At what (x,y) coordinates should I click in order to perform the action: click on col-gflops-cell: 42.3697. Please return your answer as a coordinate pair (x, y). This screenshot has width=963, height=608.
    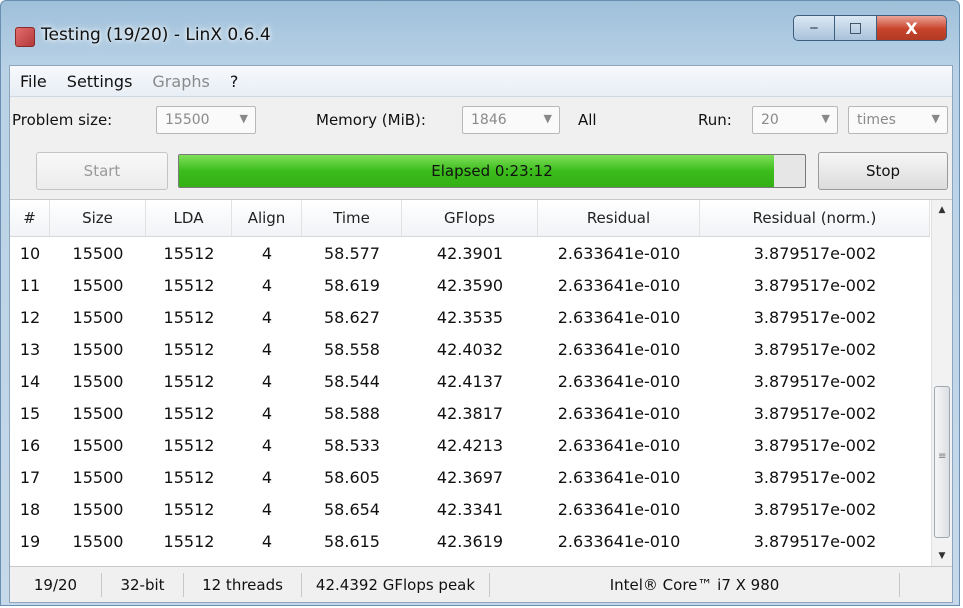
    Looking at the image, I should click on (470, 477).